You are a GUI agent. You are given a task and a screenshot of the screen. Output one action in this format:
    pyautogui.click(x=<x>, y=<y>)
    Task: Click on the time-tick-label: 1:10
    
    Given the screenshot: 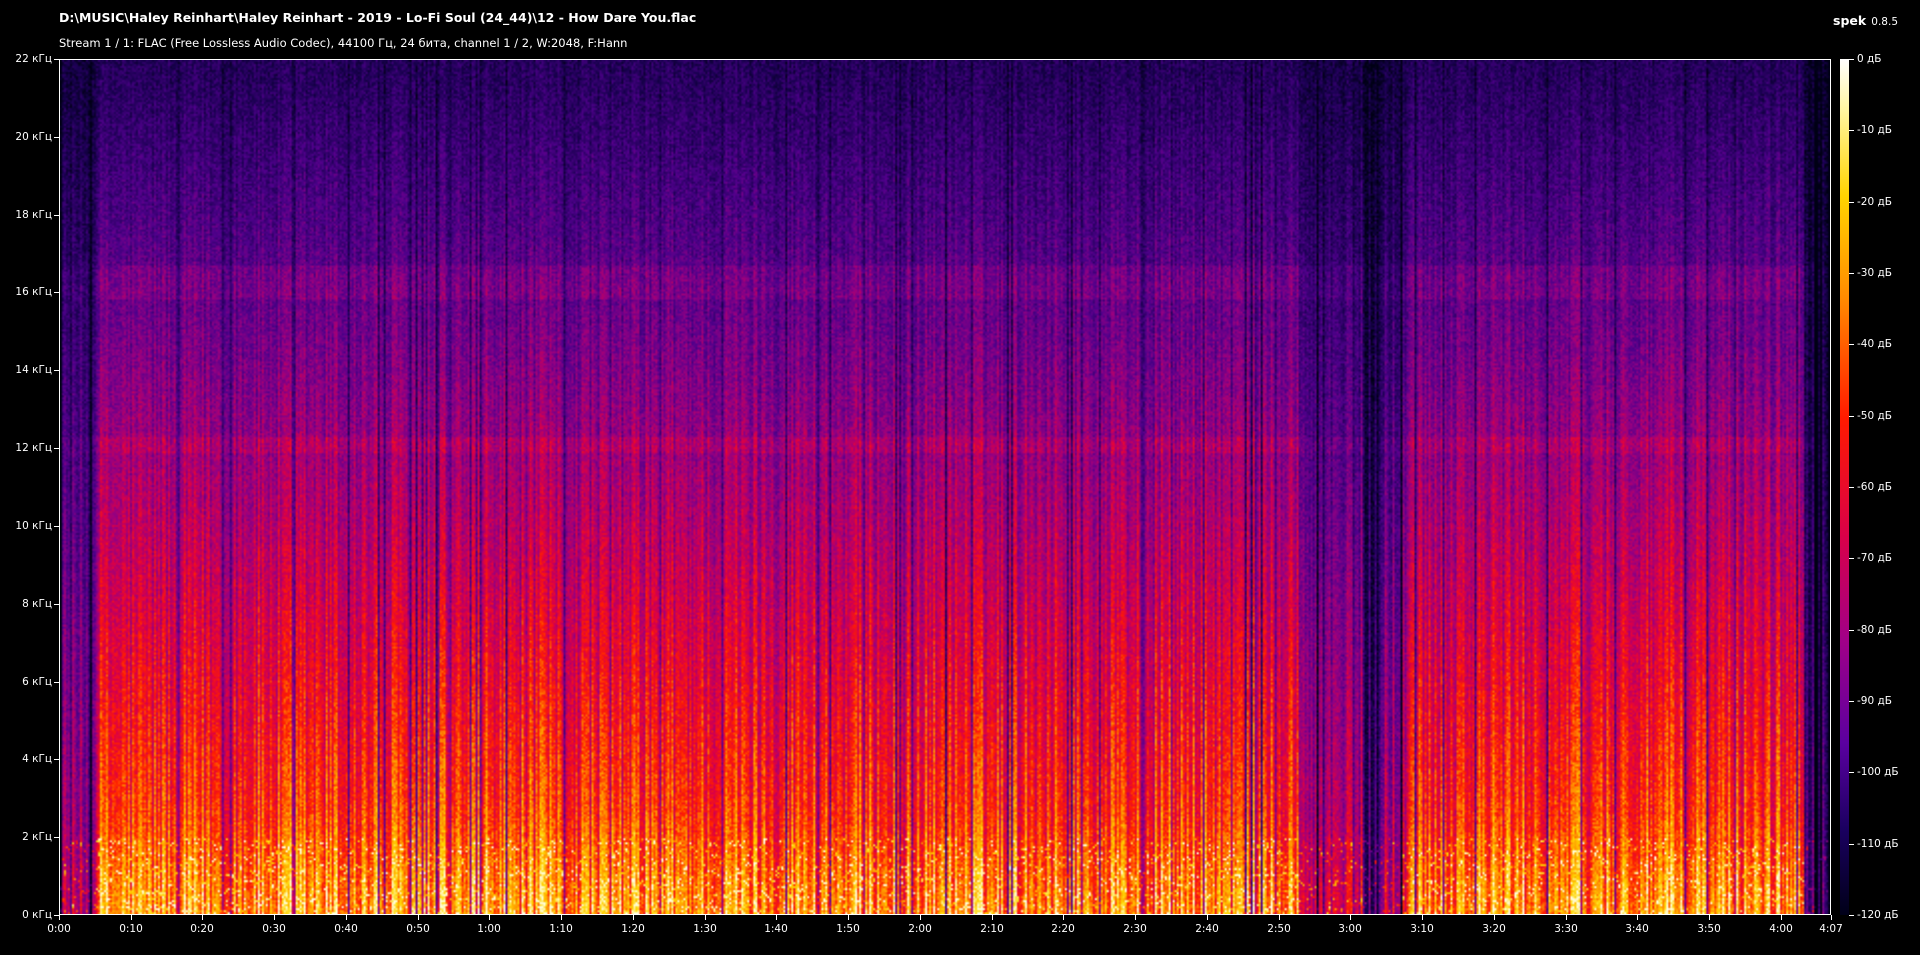 What is the action you would take?
    pyautogui.click(x=561, y=929)
    